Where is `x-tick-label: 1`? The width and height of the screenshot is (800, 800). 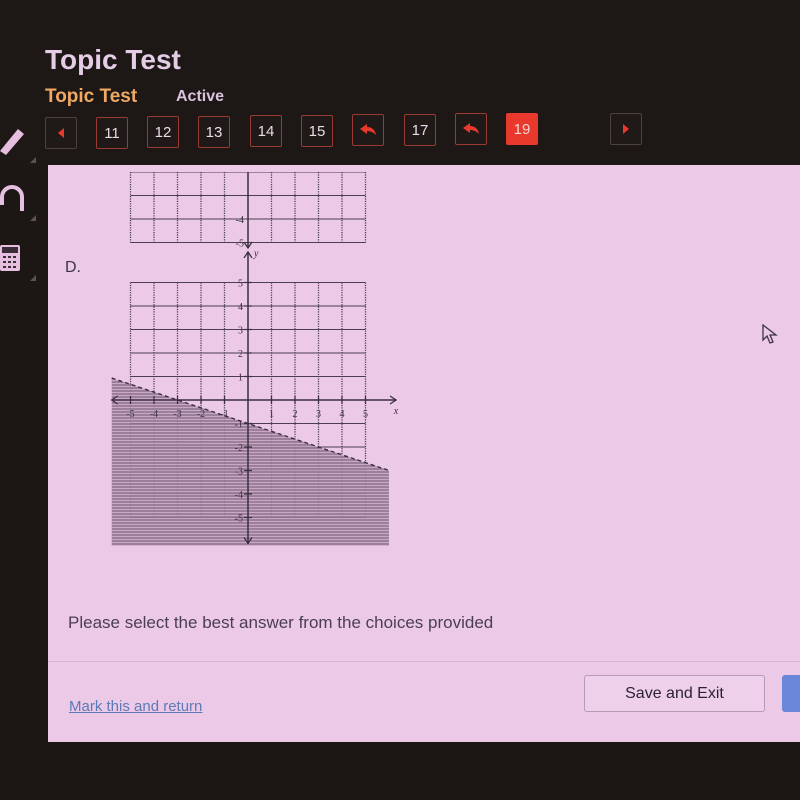 x-tick-label: 1 is located at coordinates (271, 414).